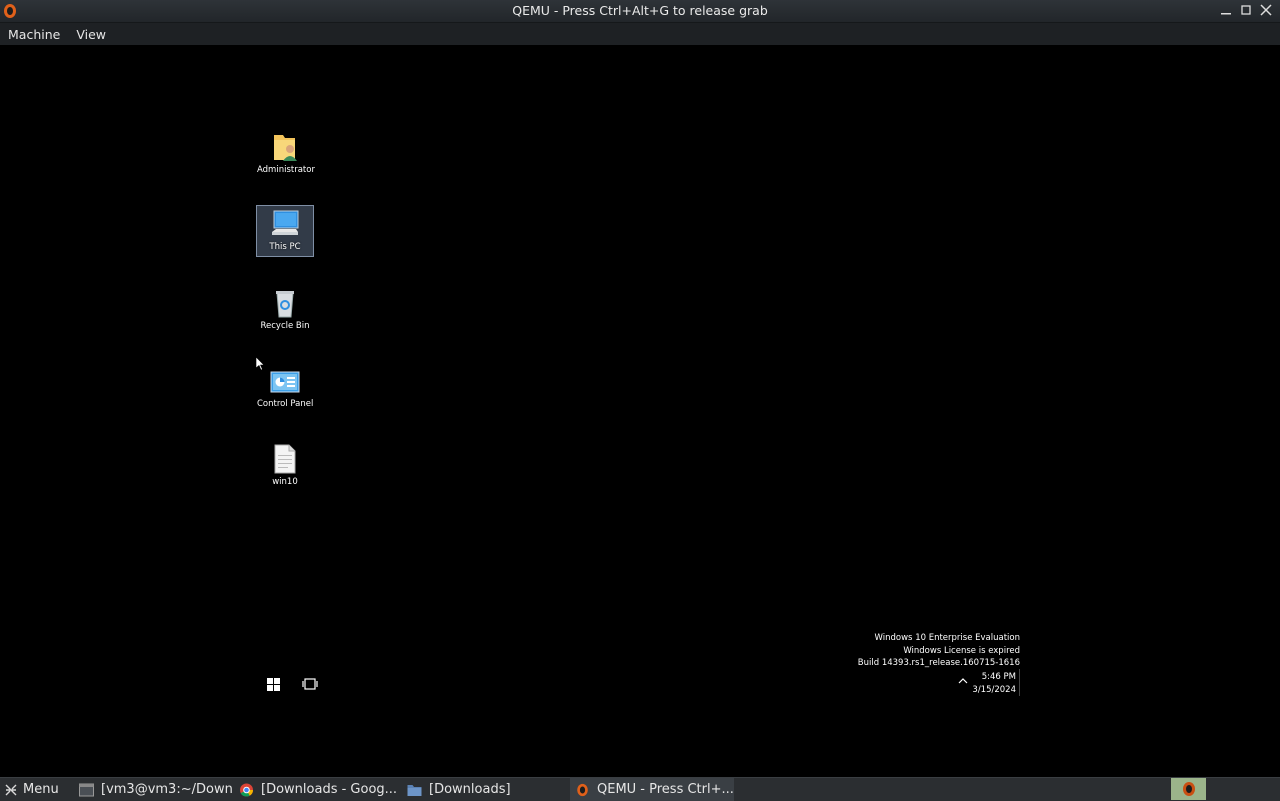  I want to click on close-button, so click(1267, 10).